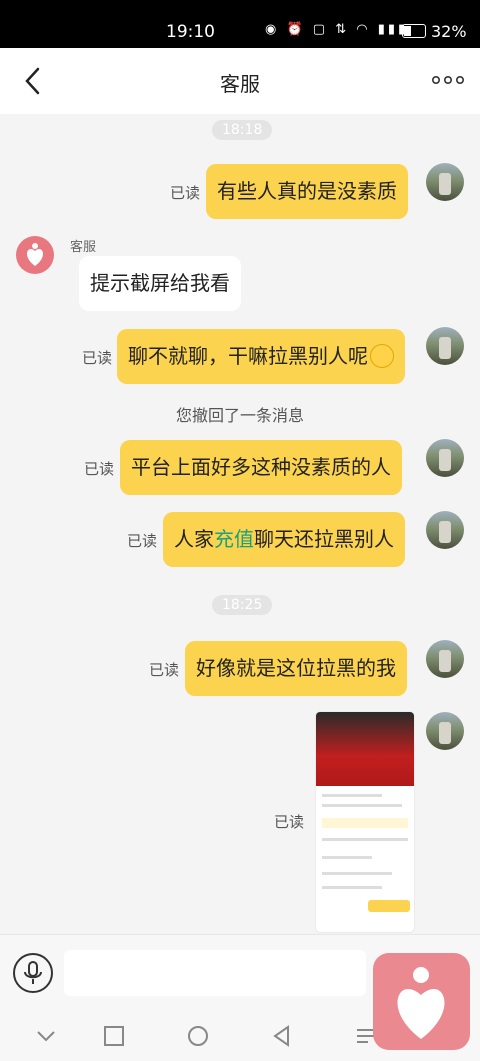 The height and width of the screenshot is (1061, 480). I want to click on home-icon, so click(198, 1036).